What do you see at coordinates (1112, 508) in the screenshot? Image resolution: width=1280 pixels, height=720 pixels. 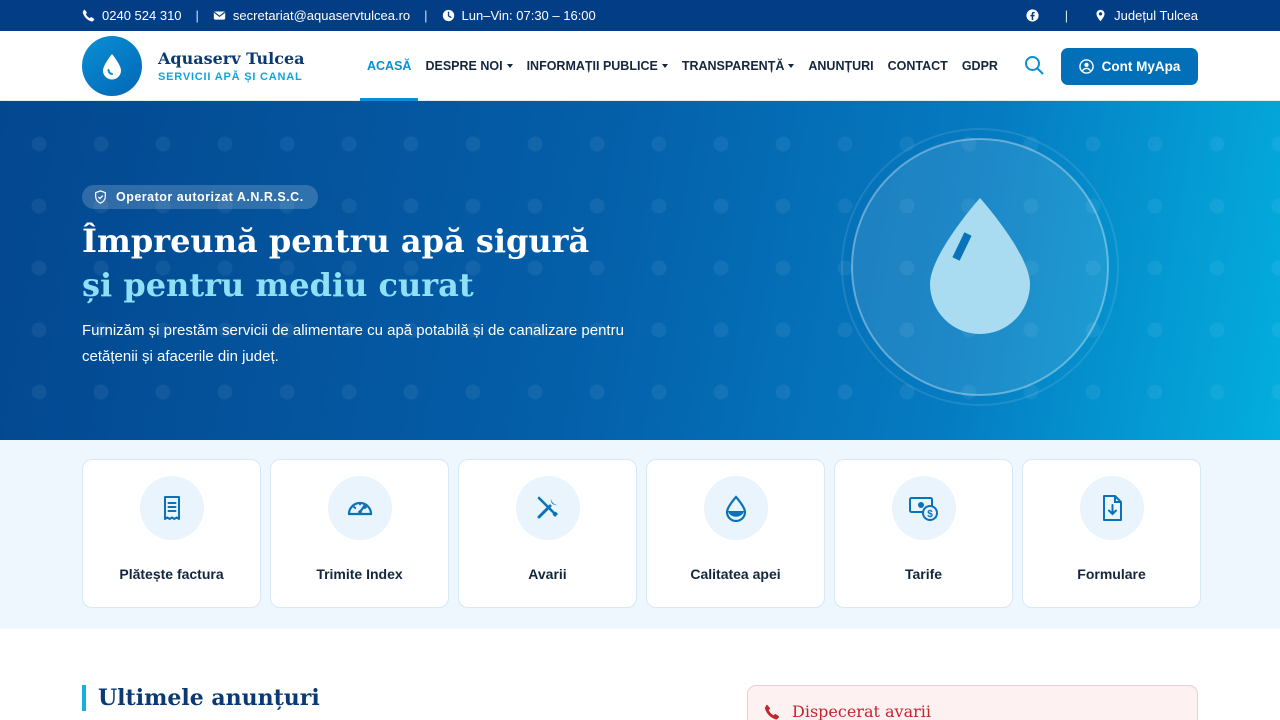 I see `file-download-icon` at bounding box center [1112, 508].